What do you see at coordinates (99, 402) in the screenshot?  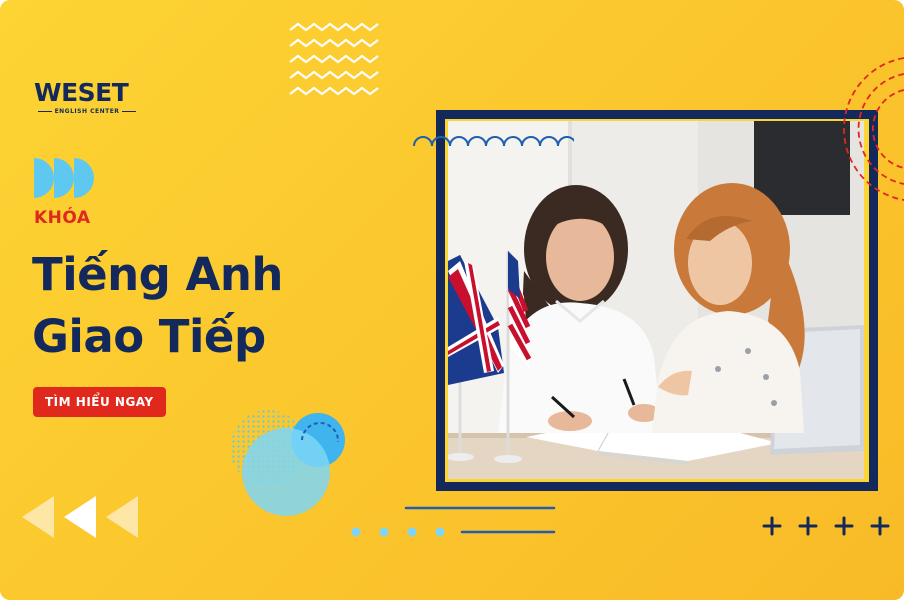 I see `learn-more-button: TÌM HIỂU NGAY` at bounding box center [99, 402].